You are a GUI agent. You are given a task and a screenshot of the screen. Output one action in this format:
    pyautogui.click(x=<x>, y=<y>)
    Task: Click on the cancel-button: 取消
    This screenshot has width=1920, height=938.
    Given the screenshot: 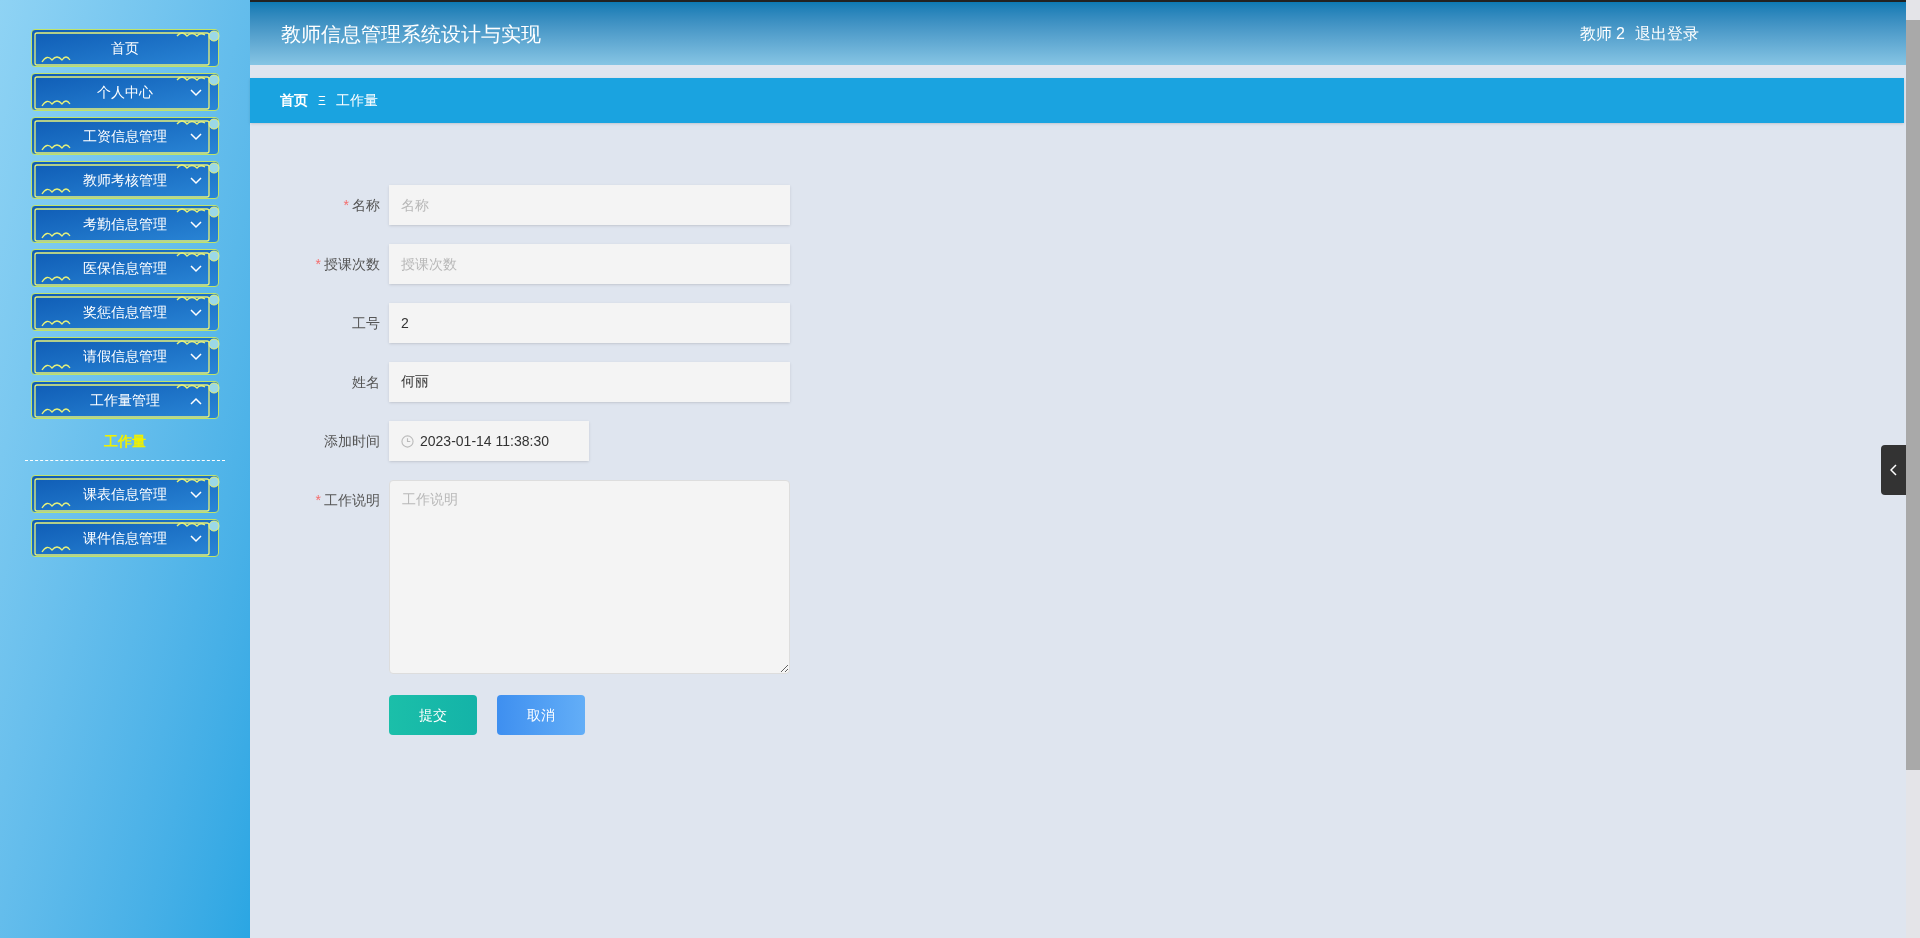 What is the action you would take?
    pyautogui.click(x=541, y=715)
    